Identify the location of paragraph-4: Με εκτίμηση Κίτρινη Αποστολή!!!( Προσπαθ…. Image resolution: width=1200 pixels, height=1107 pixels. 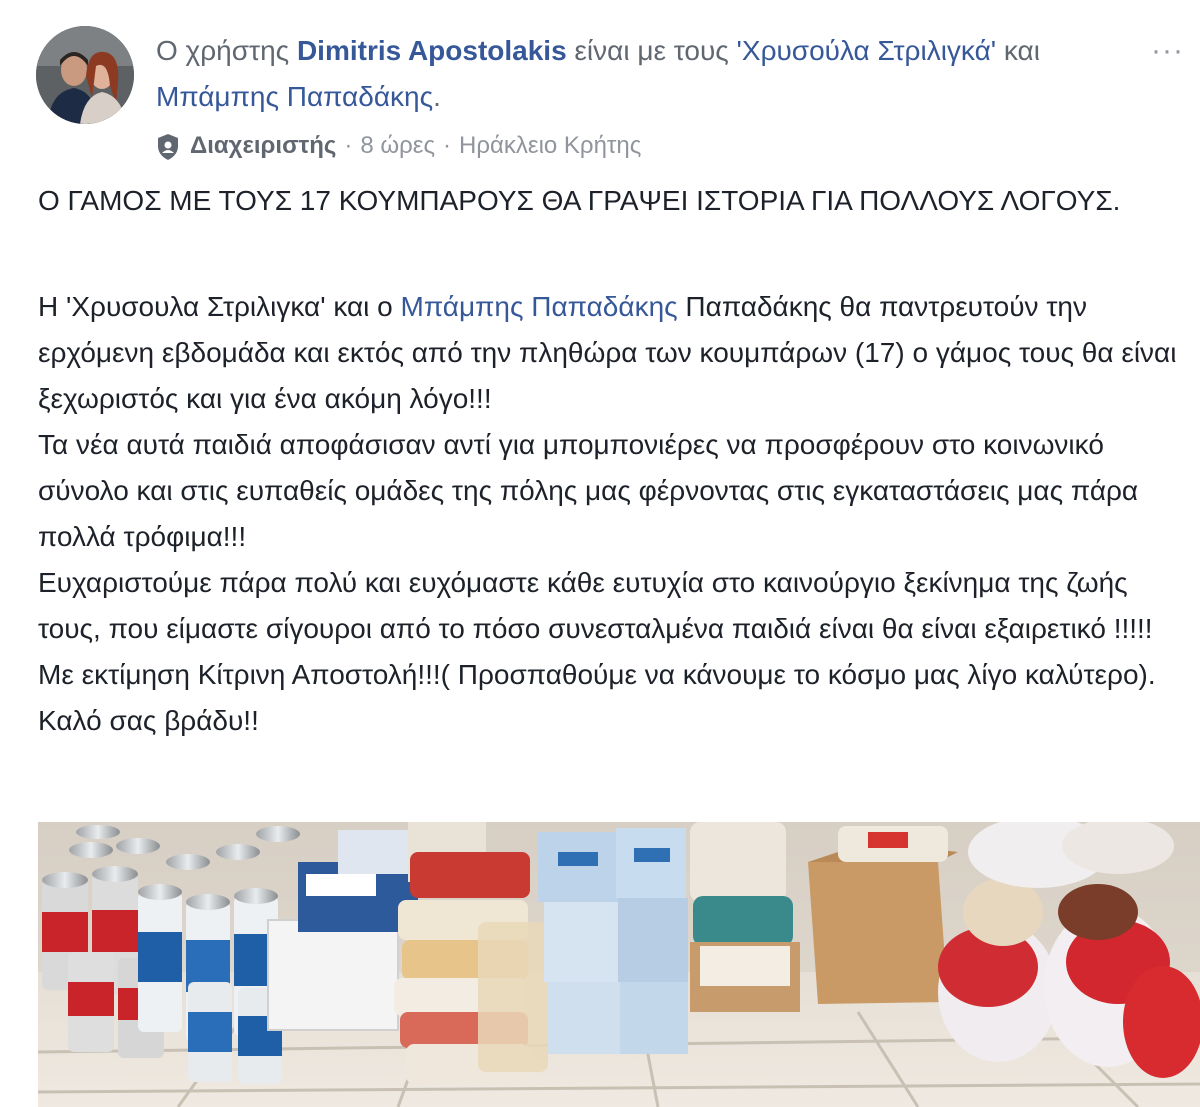
(597, 697).